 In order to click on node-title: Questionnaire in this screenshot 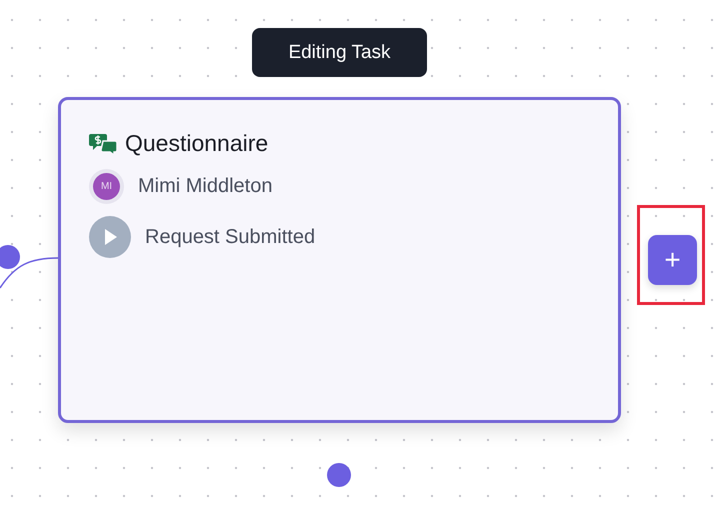, I will do `click(196, 143)`.